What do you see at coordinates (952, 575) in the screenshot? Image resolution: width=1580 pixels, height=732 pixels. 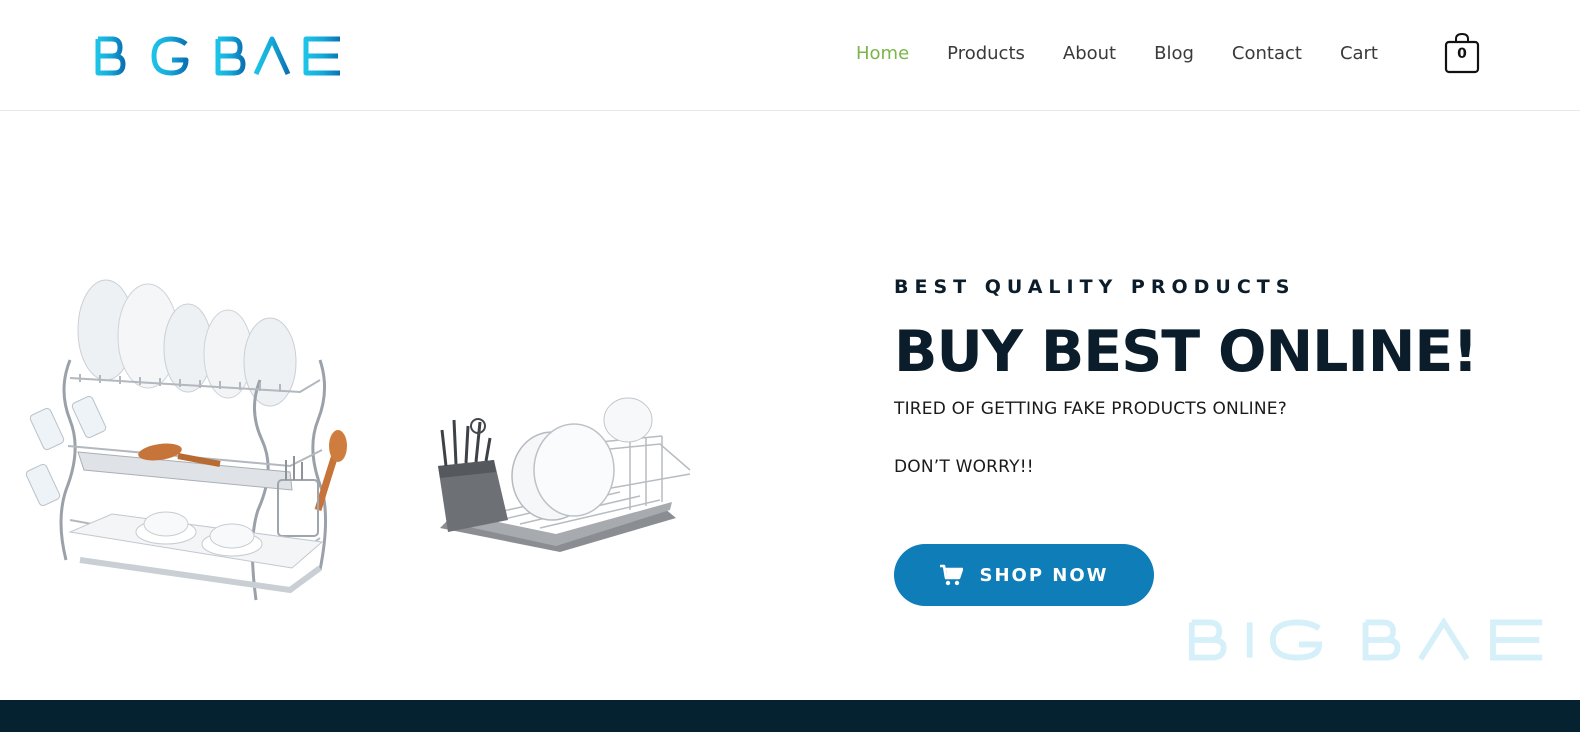 I see `cart-icon` at bounding box center [952, 575].